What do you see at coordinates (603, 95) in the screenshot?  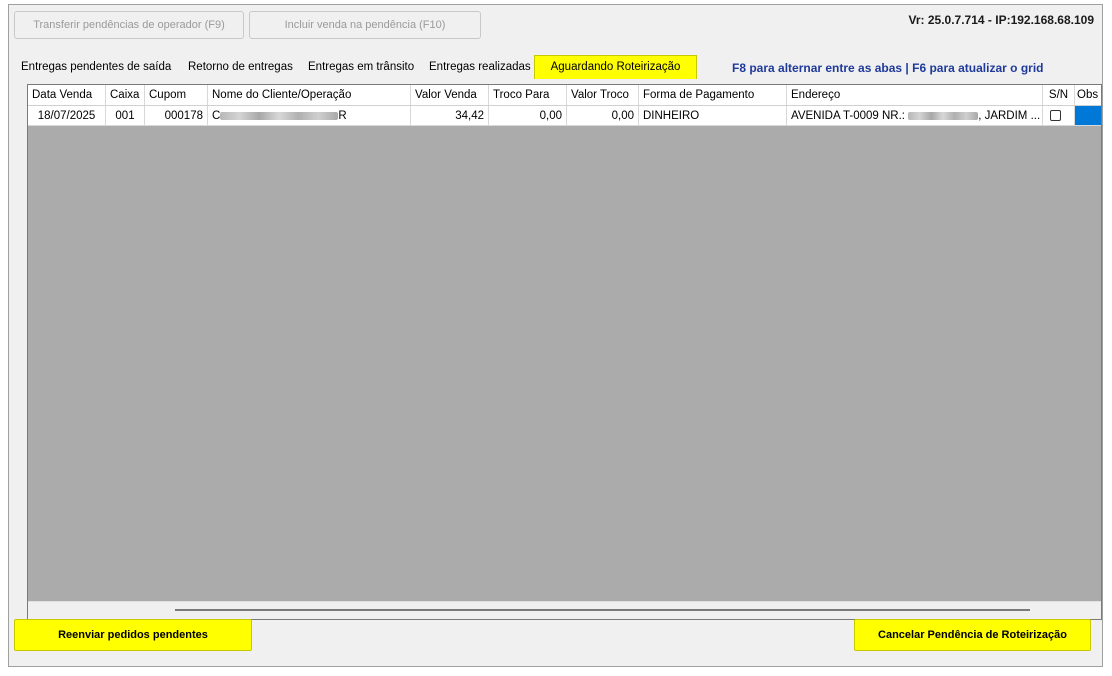 I see `col-valor-troco: Valor Troco` at bounding box center [603, 95].